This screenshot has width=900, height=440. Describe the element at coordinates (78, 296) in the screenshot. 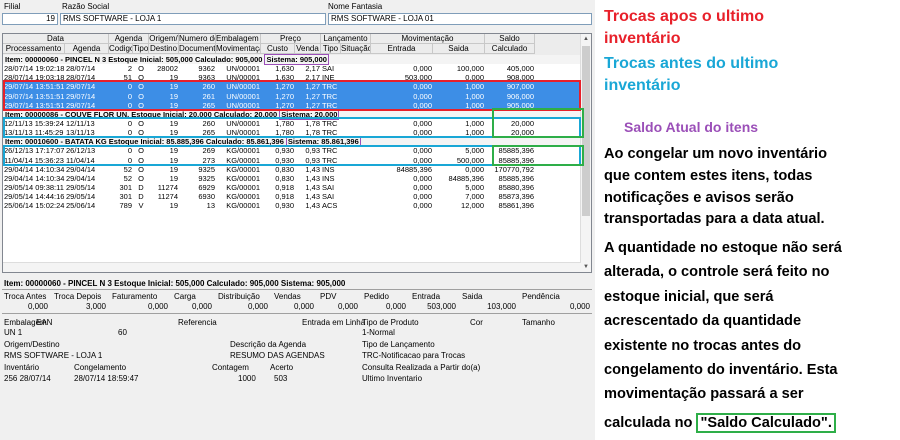

I see `movement-label: Troca Depois` at that location.